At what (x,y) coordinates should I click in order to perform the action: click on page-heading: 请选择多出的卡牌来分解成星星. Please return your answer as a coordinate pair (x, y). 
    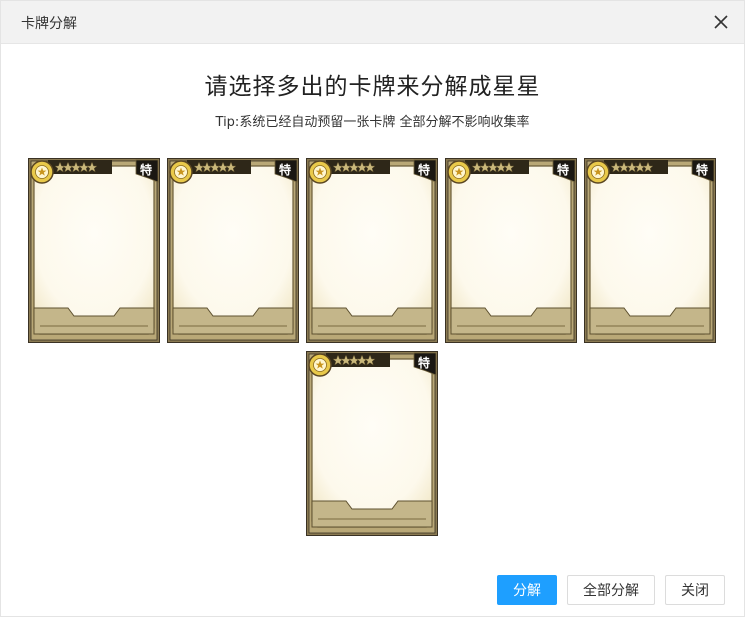
    Looking at the image, I should click on (372, 87).